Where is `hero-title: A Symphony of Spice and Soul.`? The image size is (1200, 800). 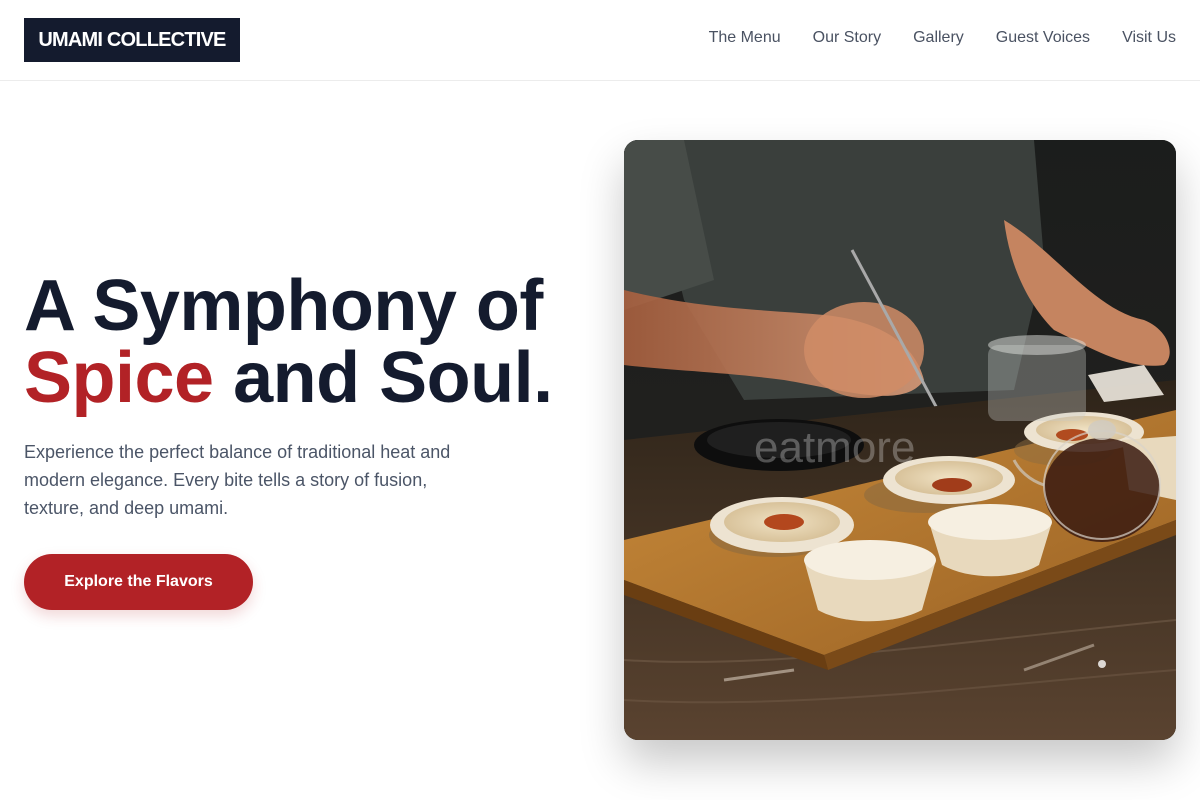
hero-title: A Symphony of Spice and Soul. is located at coordinates (314, 342).